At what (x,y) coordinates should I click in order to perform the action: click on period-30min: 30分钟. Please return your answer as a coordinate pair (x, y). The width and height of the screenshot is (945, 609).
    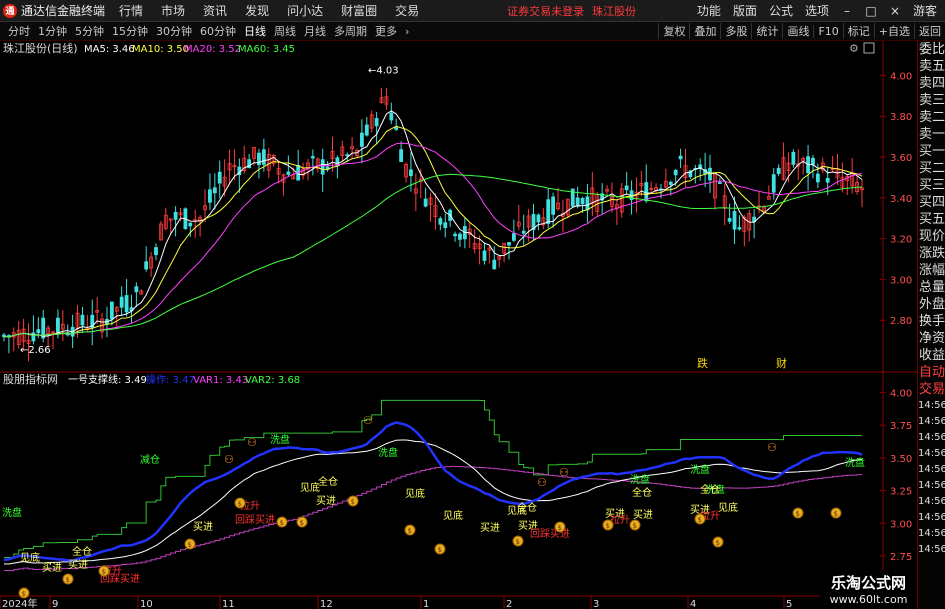
    Looking at the image, I should click on (174, 31).